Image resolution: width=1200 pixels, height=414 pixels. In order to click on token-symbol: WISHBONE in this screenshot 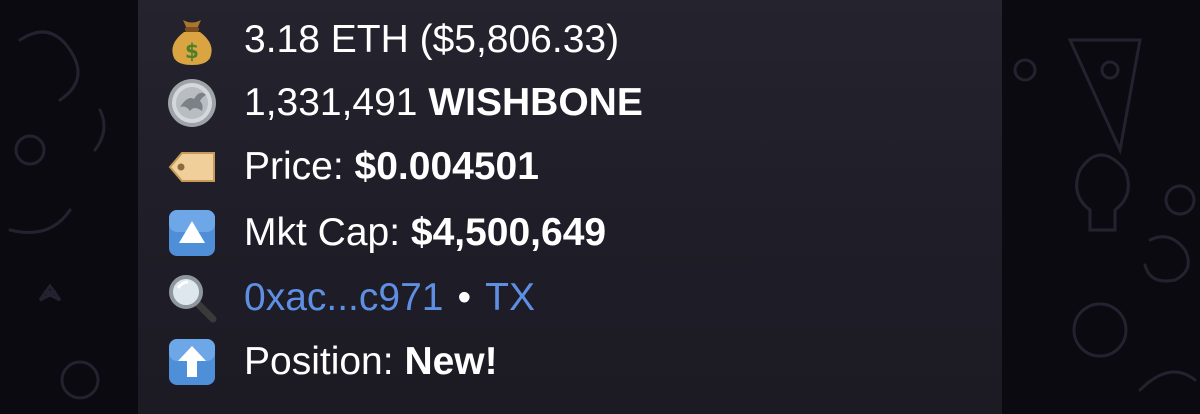, I will do `click(535, 102)`.